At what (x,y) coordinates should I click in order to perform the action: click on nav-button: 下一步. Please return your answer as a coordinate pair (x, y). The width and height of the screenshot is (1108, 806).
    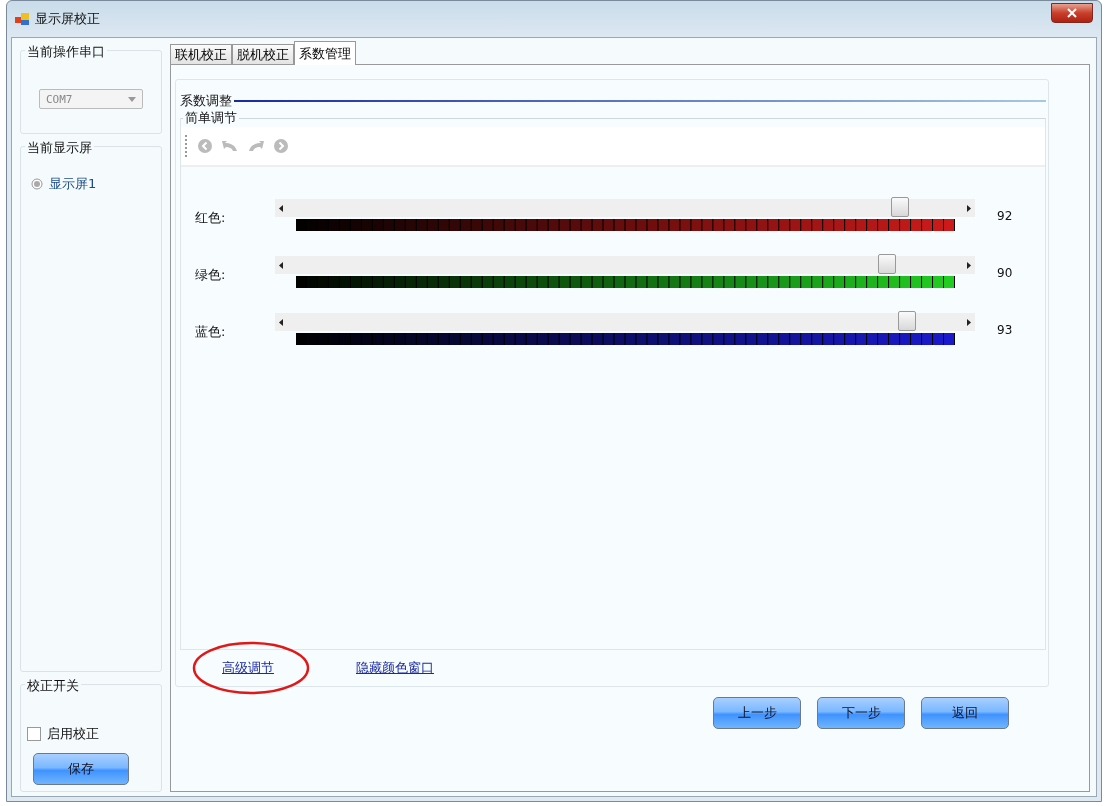
    Looking at the image, I should click on (861, 713).